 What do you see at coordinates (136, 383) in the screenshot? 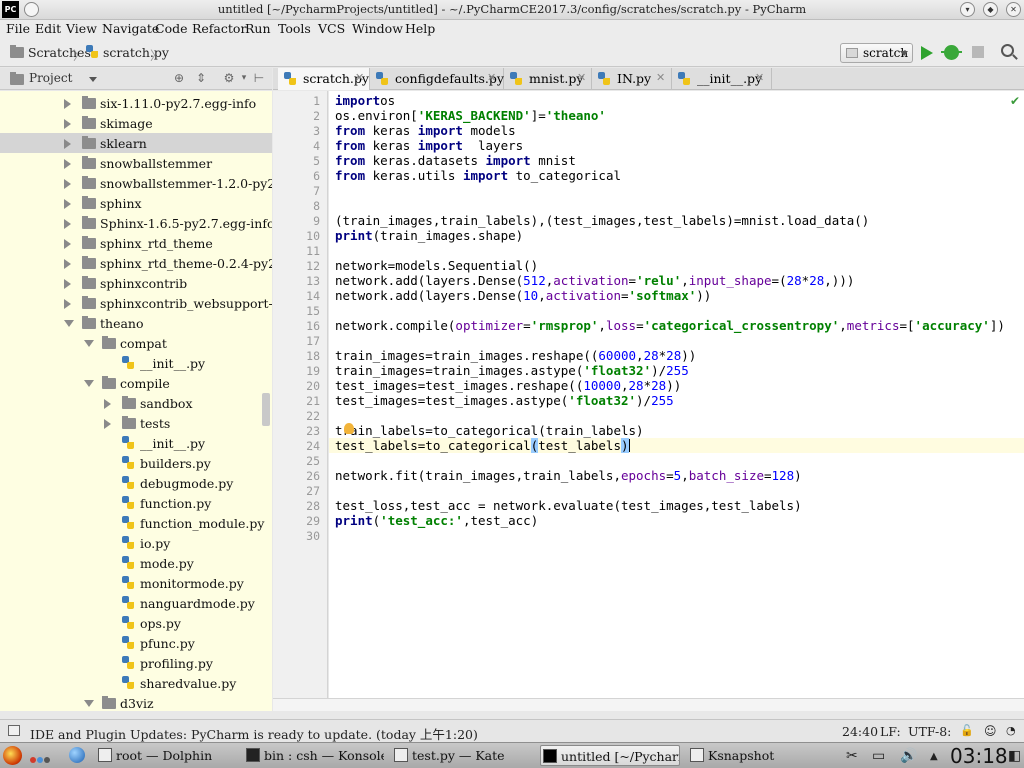
I see `tree-item: compile` at bounding box center [136, 383].